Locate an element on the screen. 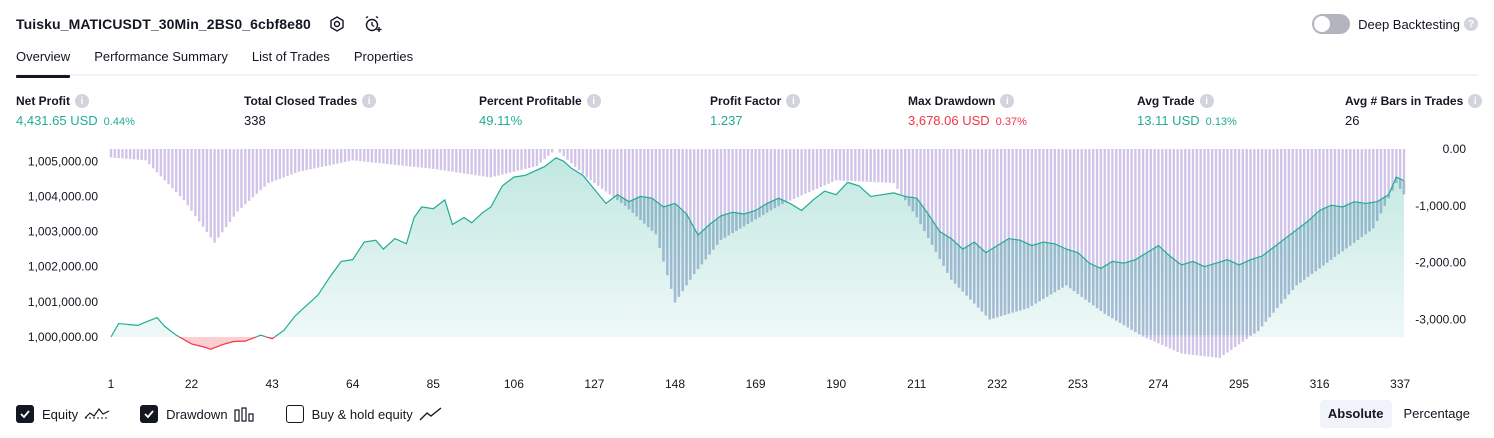 The height and width of the screenshot is (438, 1494). metric-label: Total Closed Trades is located at coordinates (301, 101).